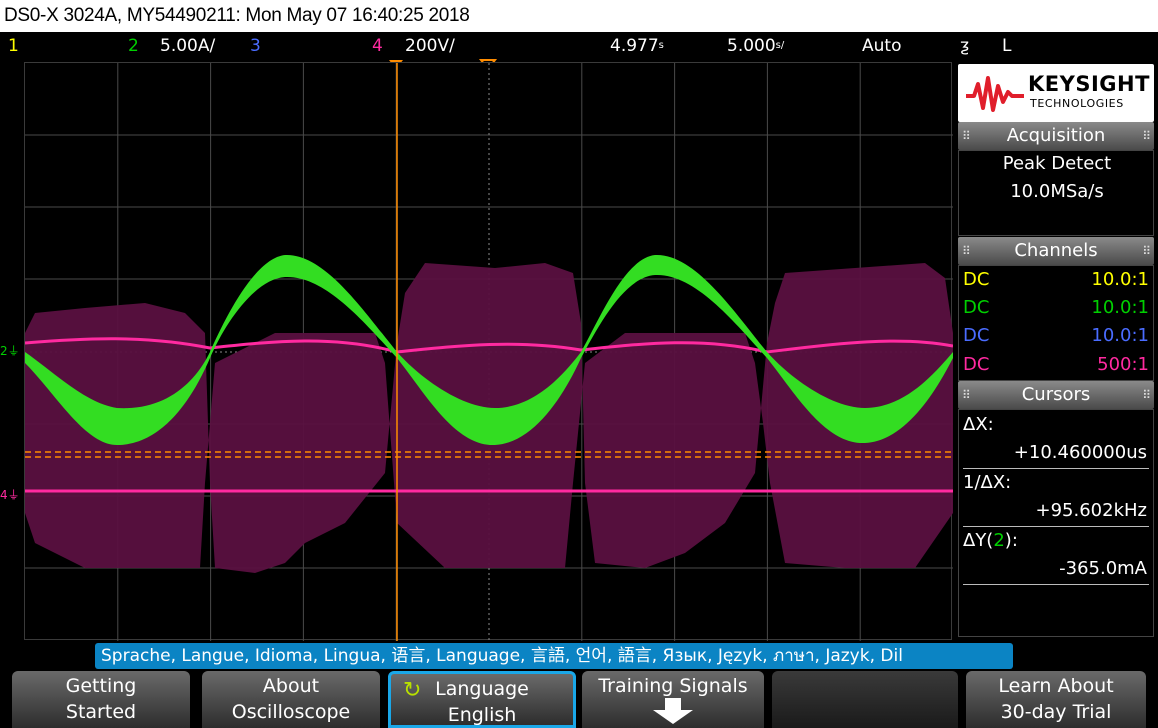 The image size is (1158, 728). What do you see at coordinates (255, 46) in the screenshot?
I see `ch3-indicator: 3` at bounding box center [255, 46].